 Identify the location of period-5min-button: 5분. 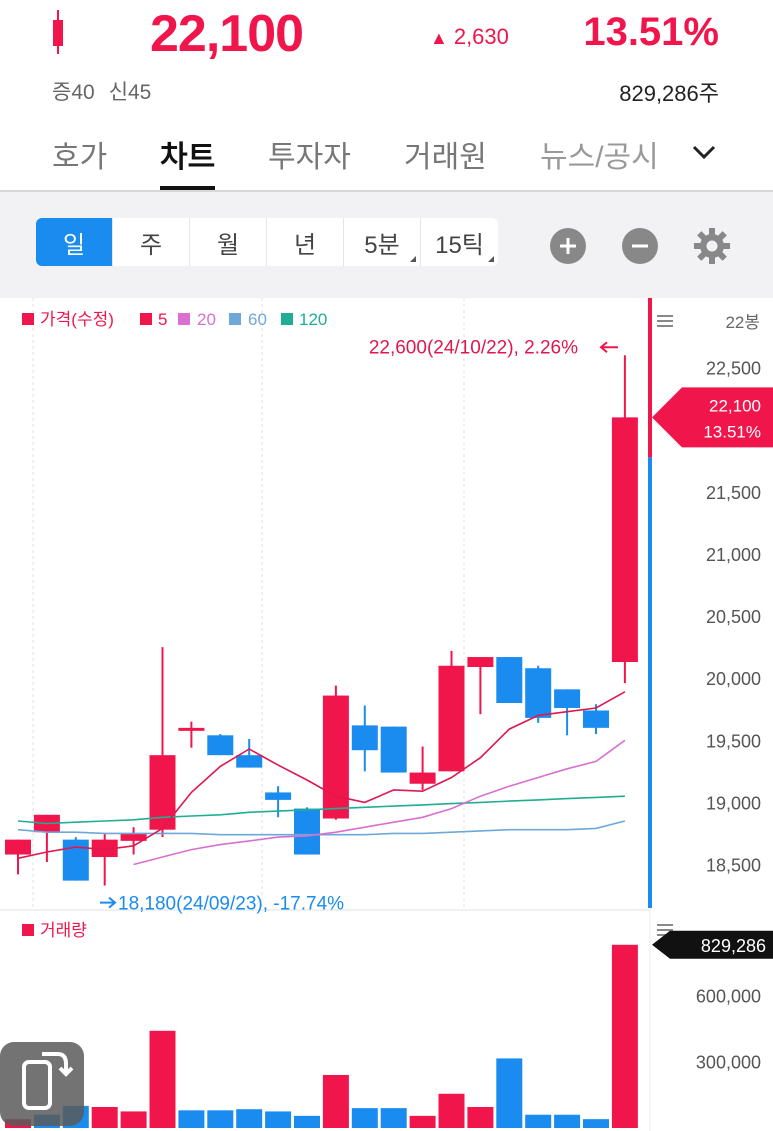
(382, 242).